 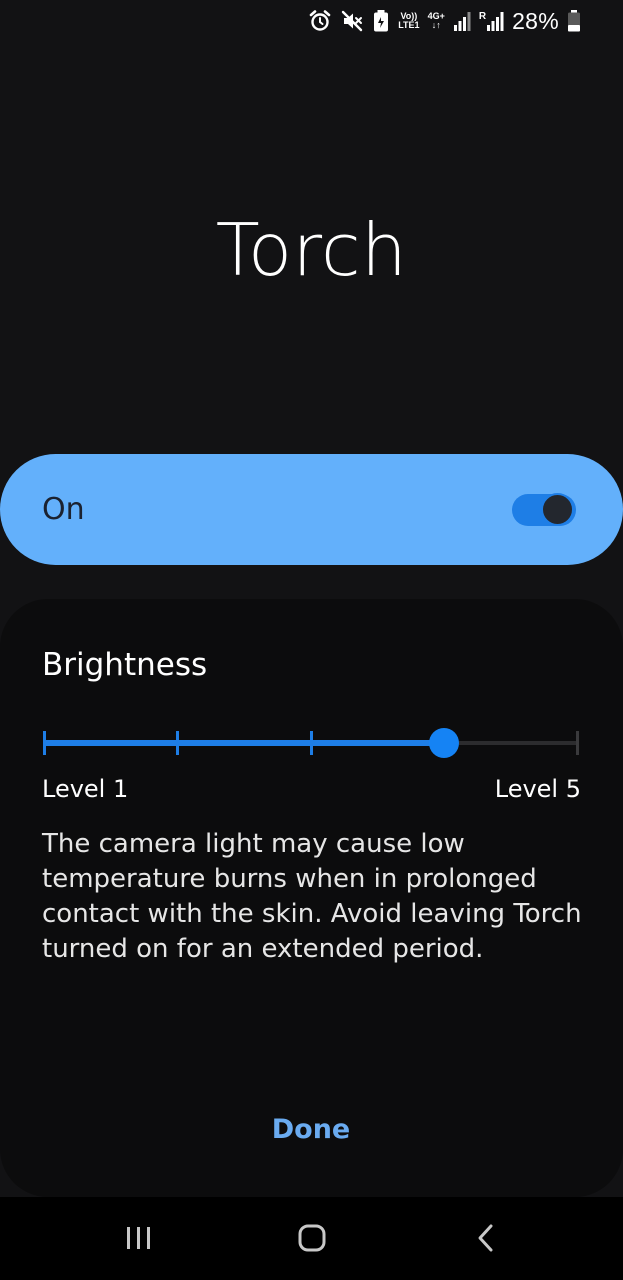 What do you see at coordinates (491, 21) in the screenshot?
I see `roaming-signal-icon: R` at bounding box center [491, 21].